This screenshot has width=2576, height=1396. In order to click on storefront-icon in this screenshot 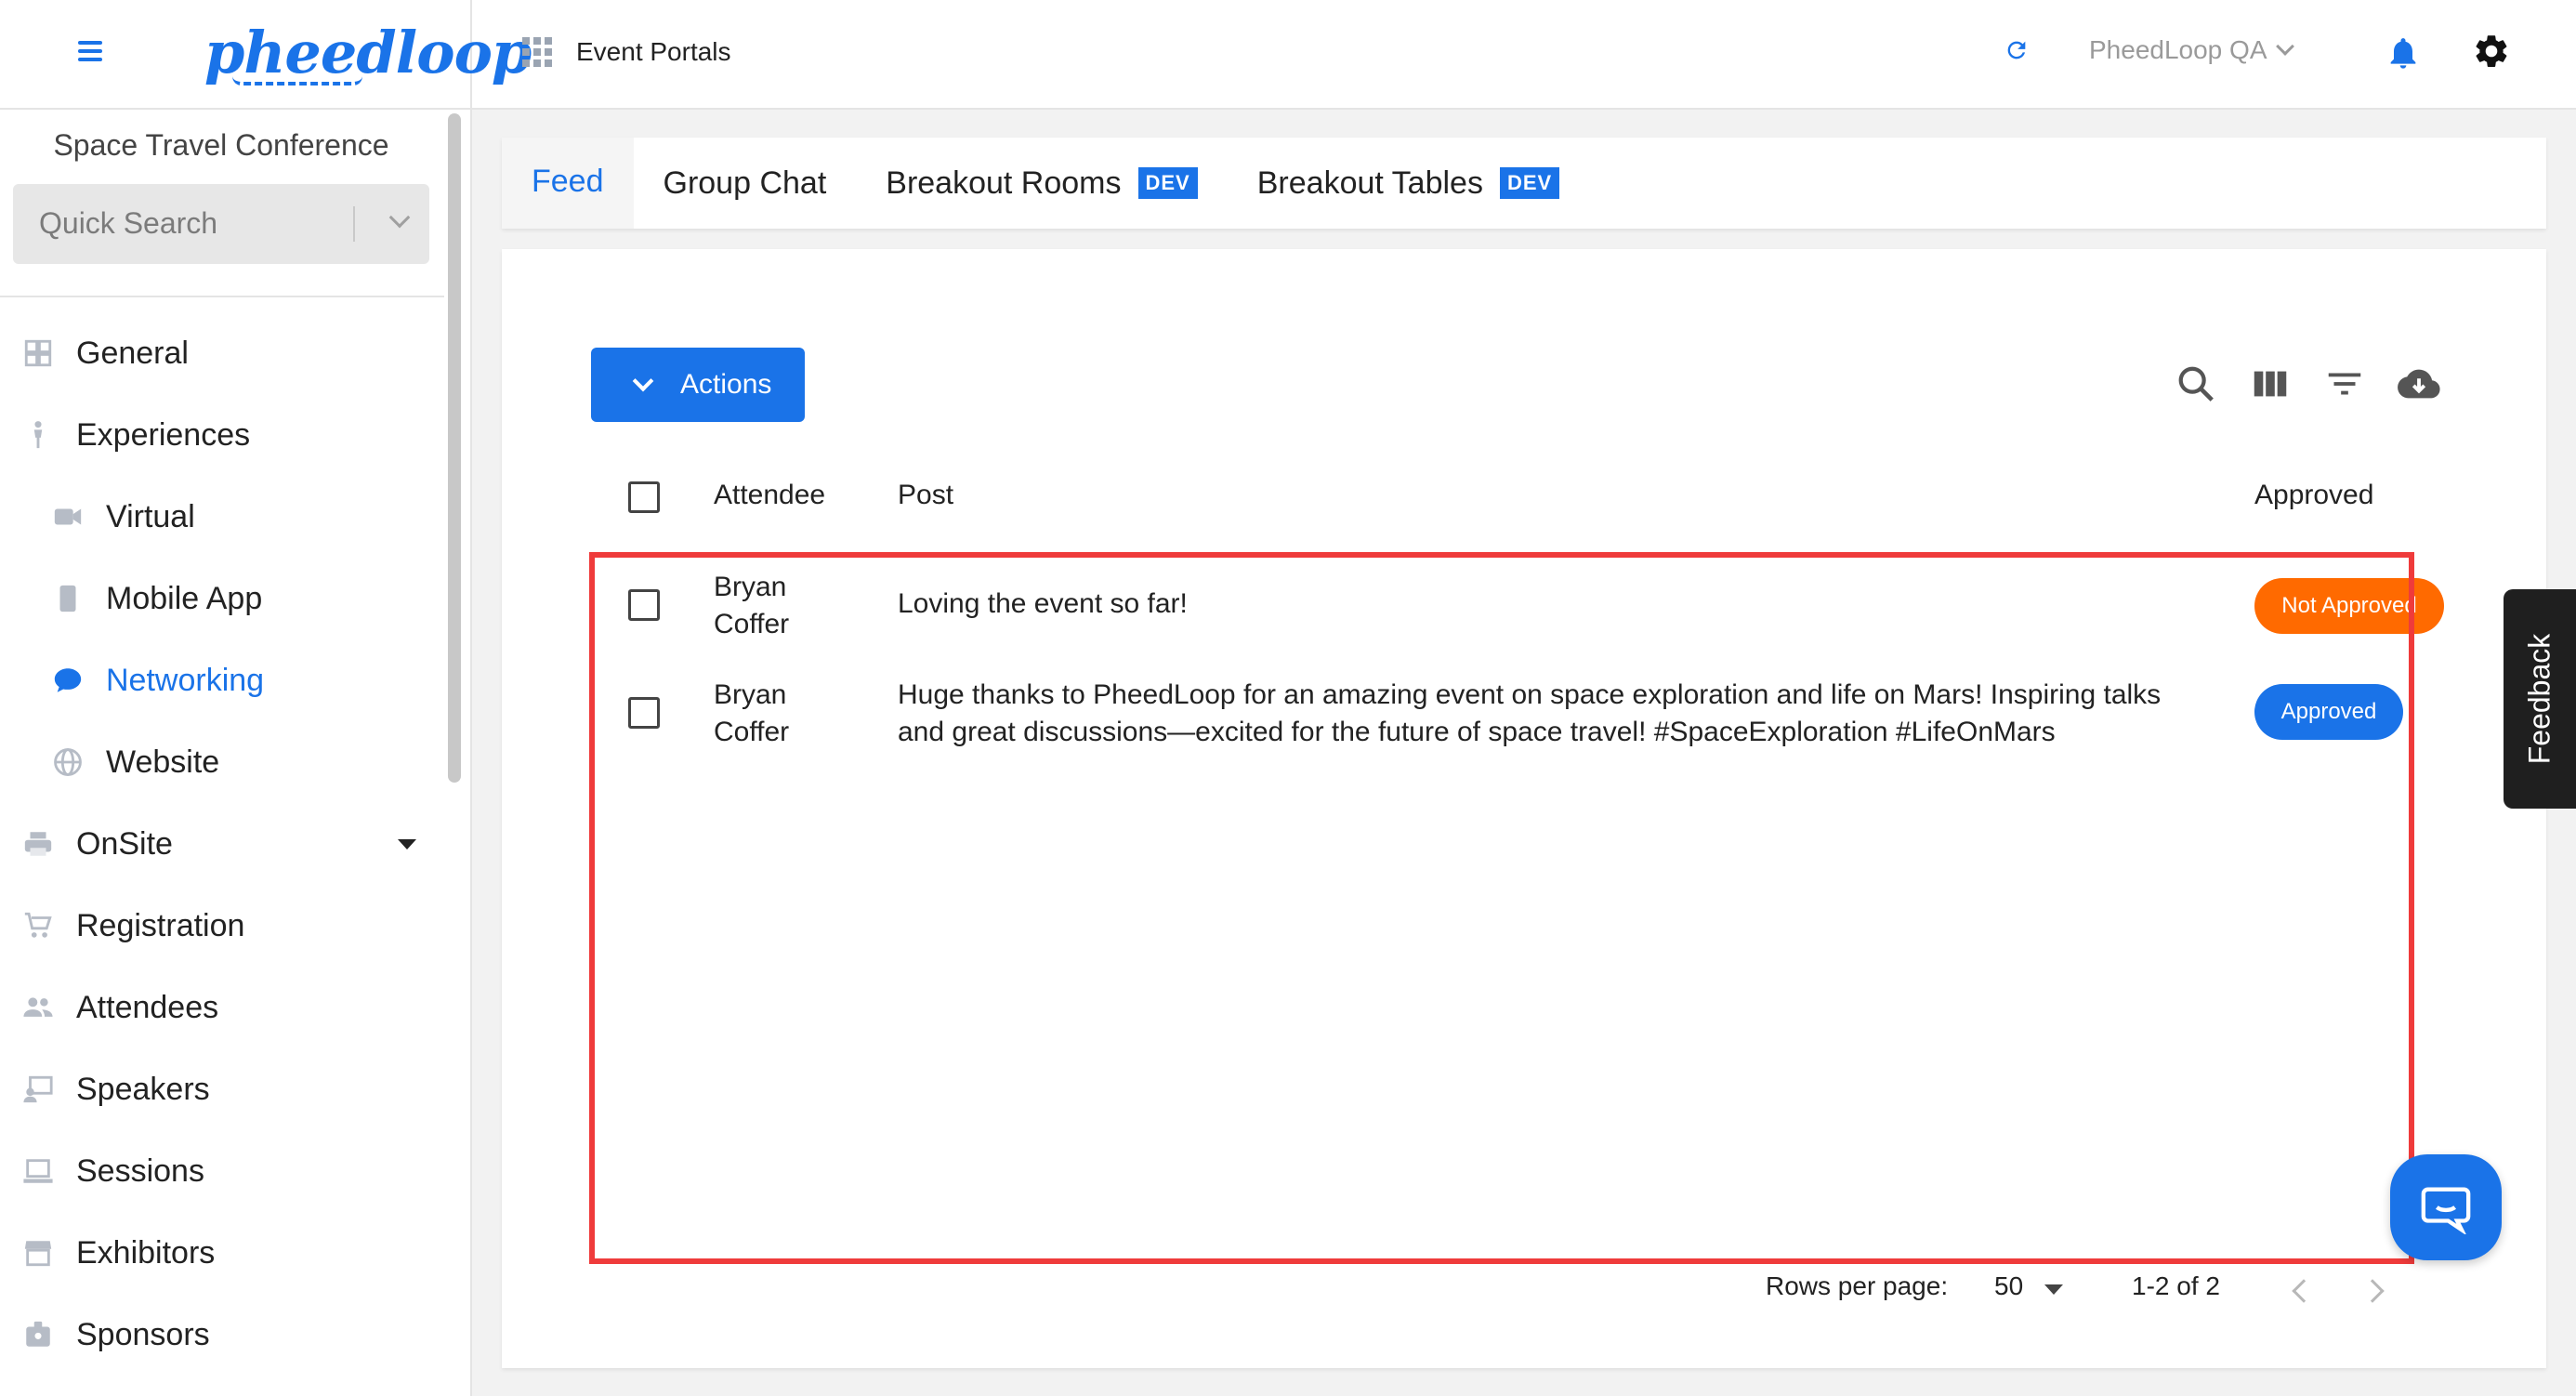, I will do `click(38, 1254)`.